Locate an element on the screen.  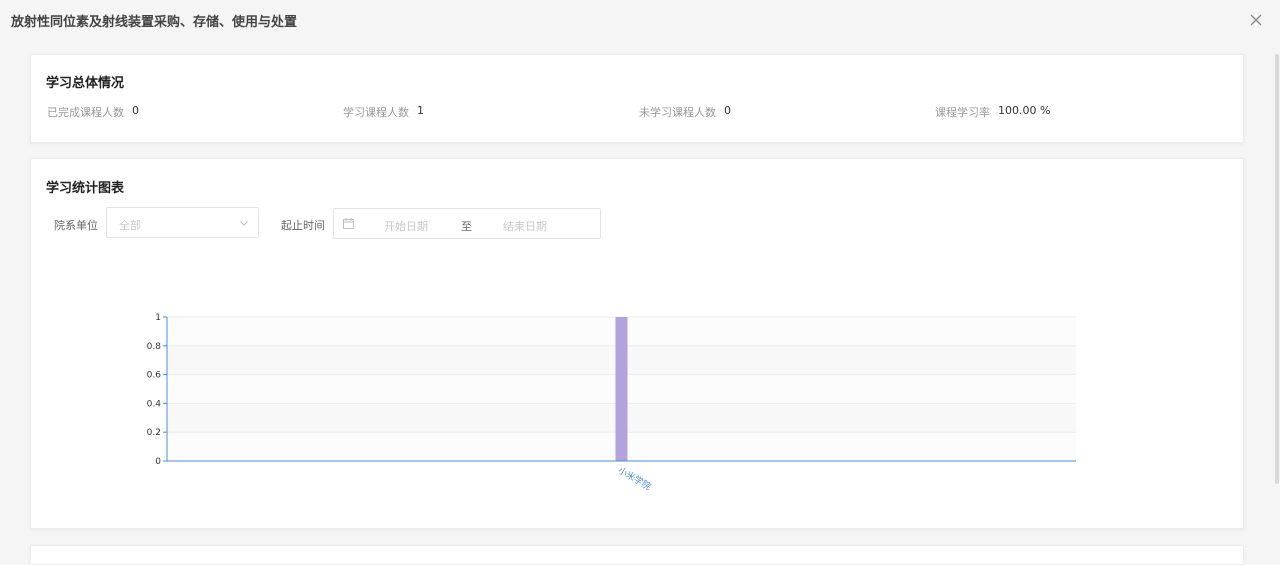
y-tick-label: 0.6 is located at coordinates (154, 376).